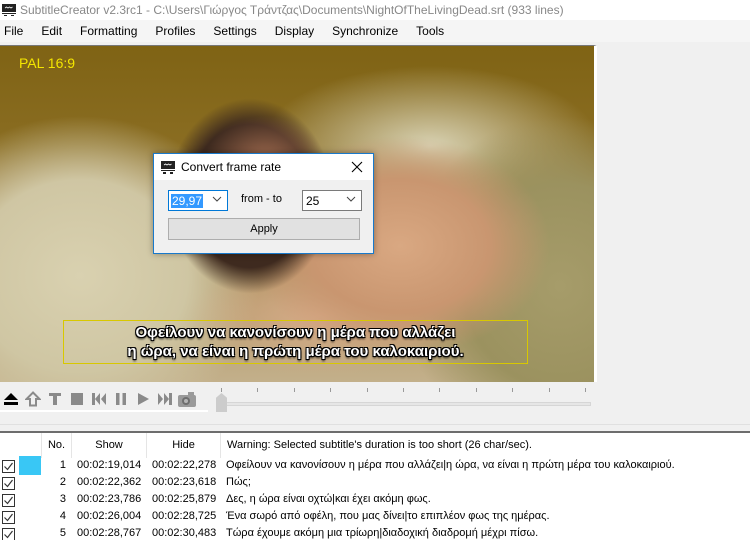 Image resolution: width=750 pixels, height=540 pixels. I want to click on menu-settings: Settings, so click(236, 31).